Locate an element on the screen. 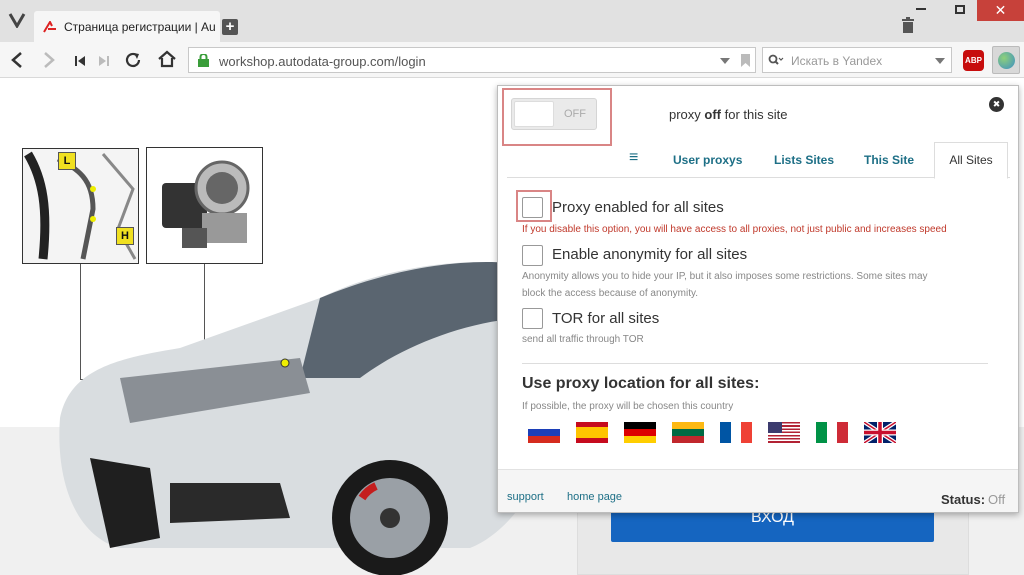 This screenshot has height=575, width=1024. toggle-knob is located at coordinates (534, 114).